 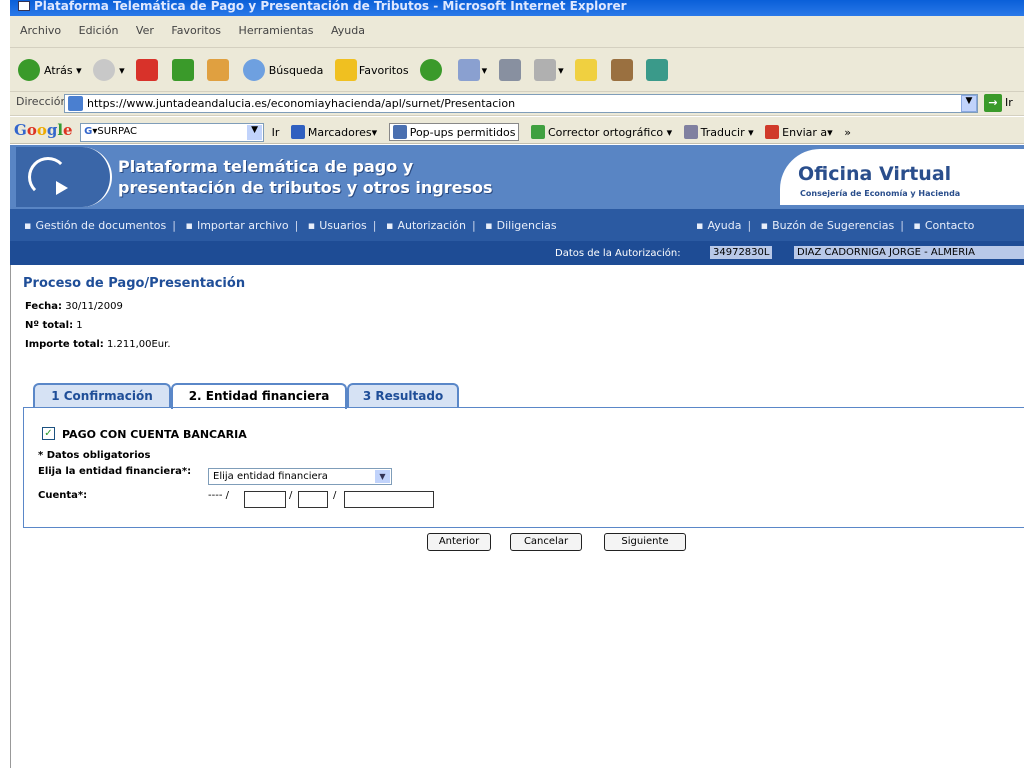 I want to click on history-button, so click(x=433, y=70).